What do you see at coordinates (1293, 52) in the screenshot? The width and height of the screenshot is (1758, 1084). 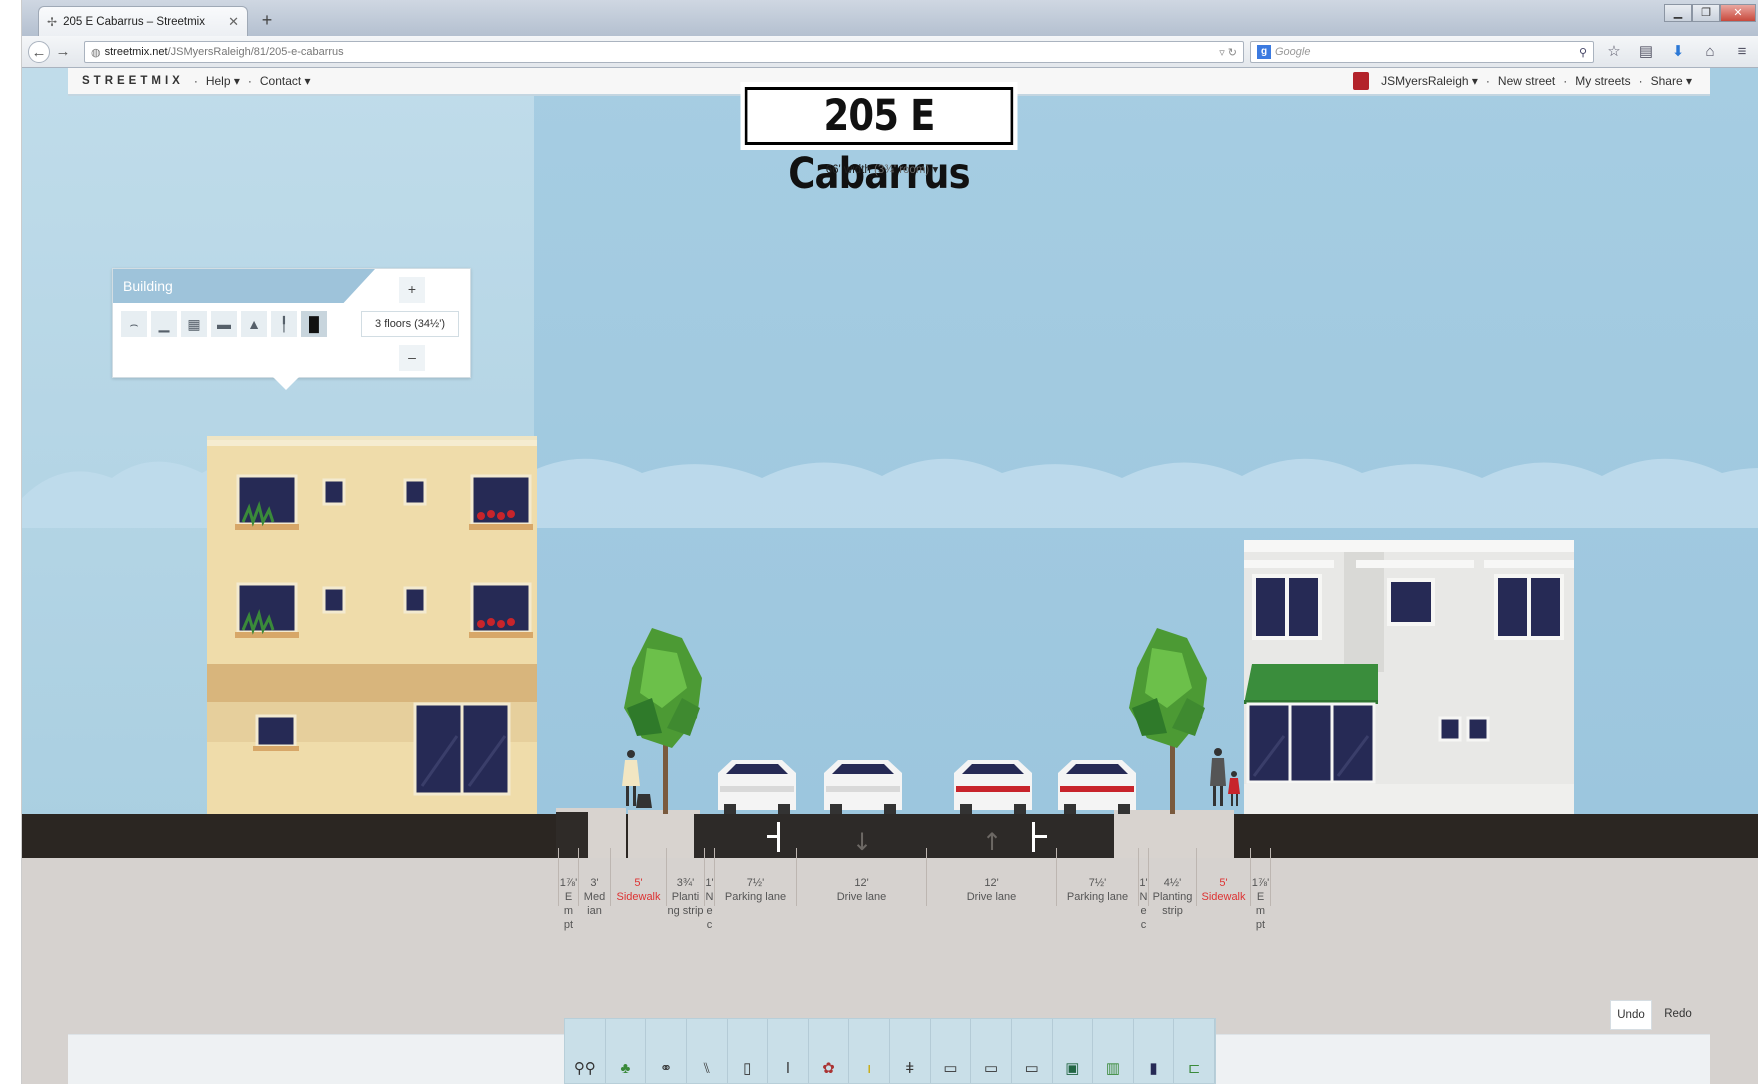 I see `search-placeholder: Google` at bounding box center [1293, 52].